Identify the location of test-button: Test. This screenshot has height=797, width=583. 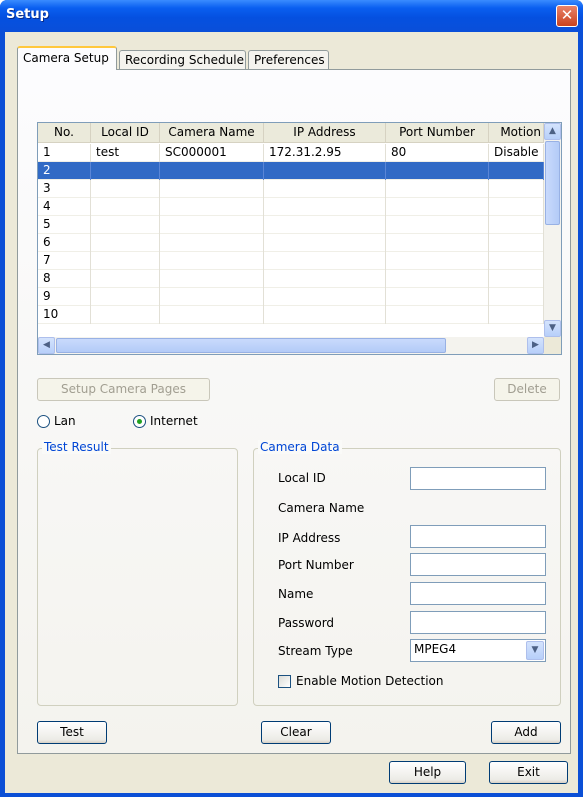
(72, 732).